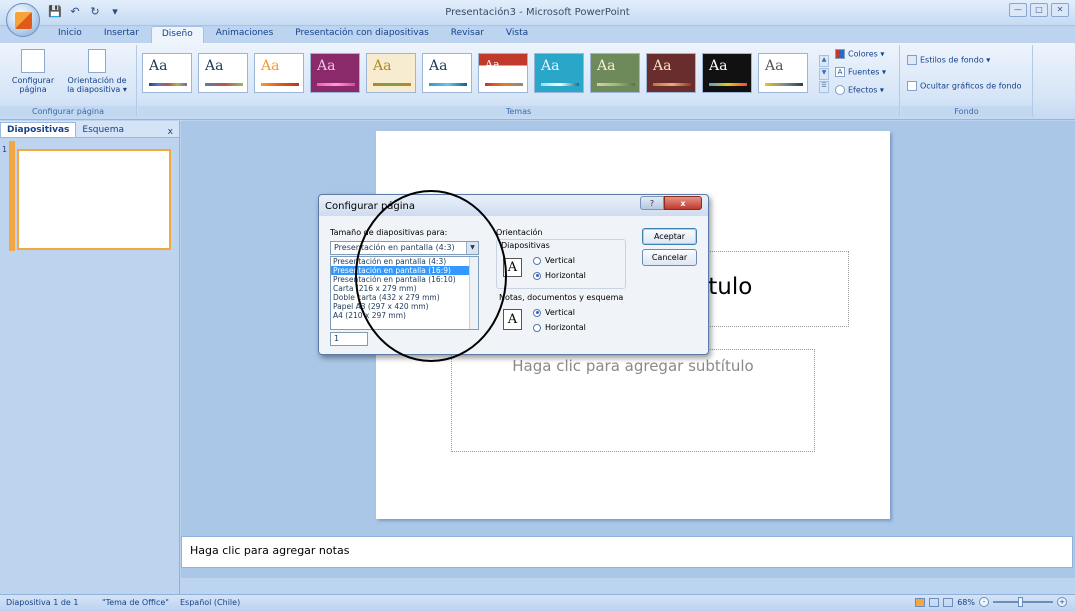  Describe the element at coordinates (920, 602) in the screenshot. I see `normal-view-icon` at that location.